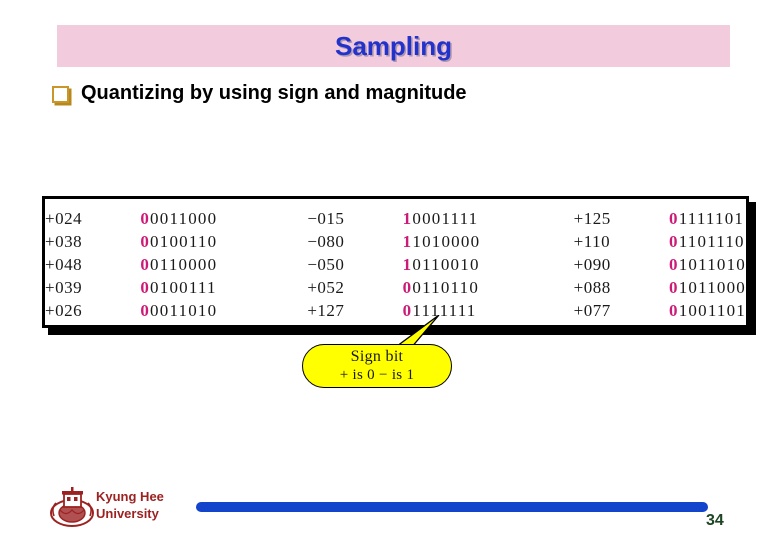  What do you see at coordinates (326, 264) in the screenshot?
I see `decimal-value-cell: −050` at bounding box center [326, 264].